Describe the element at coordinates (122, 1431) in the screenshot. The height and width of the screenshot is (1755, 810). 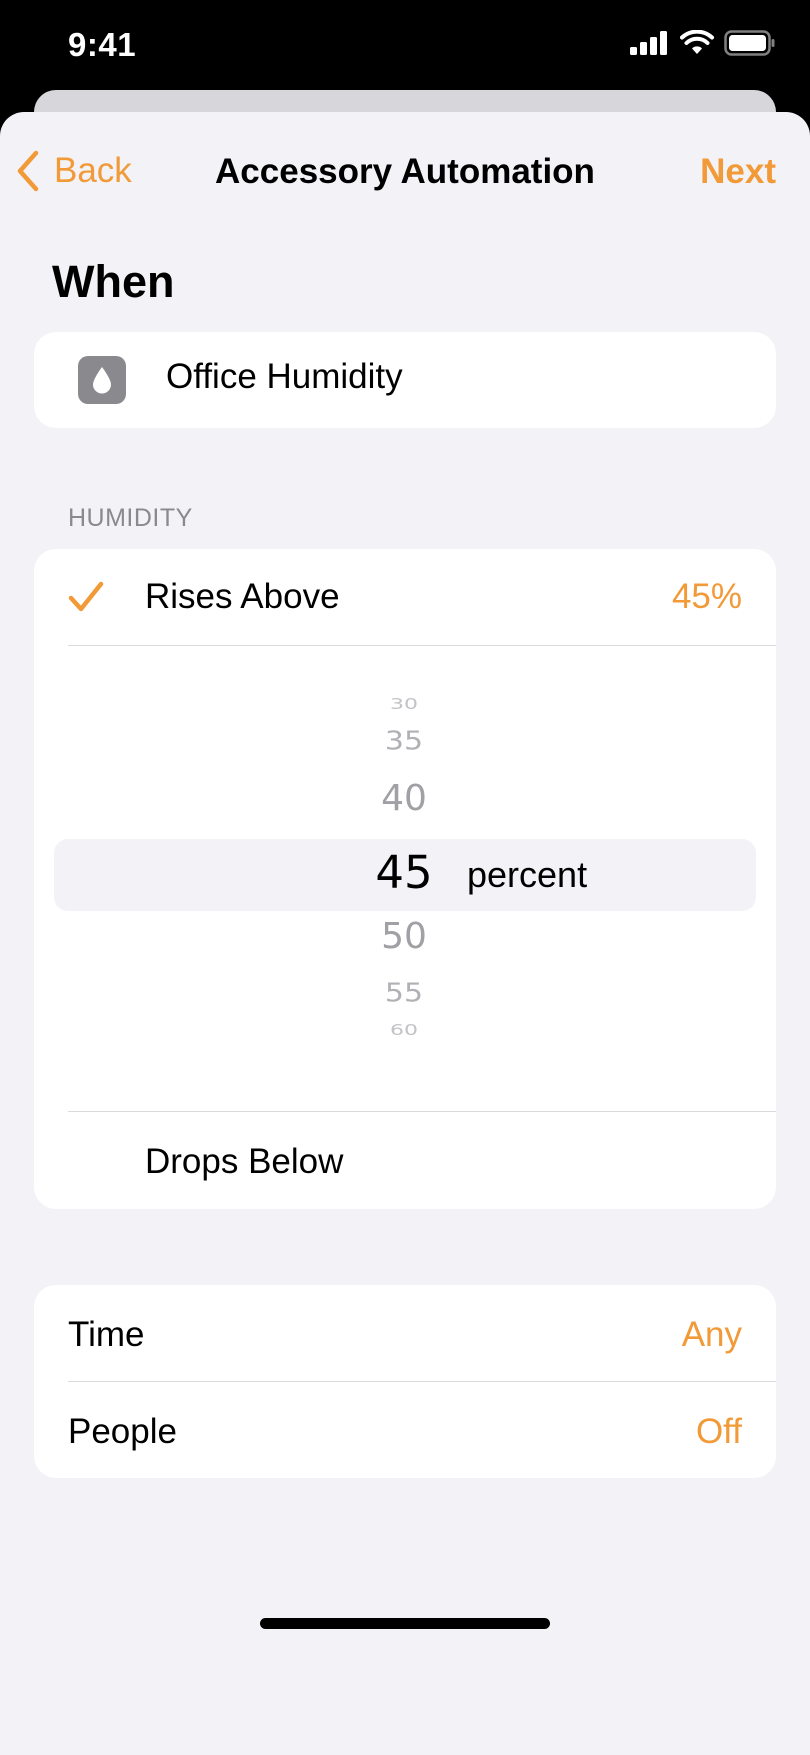
I see `people-label: People` at that location.